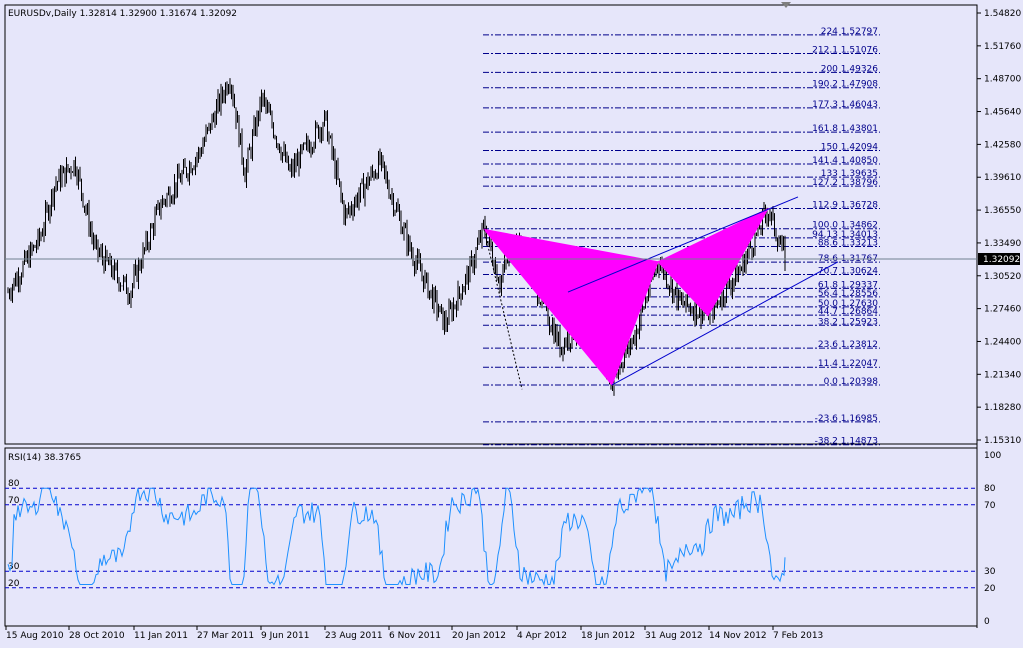 The image size is (1023, 652). I want to click on rsi-axis-label: 30, so click(990, 572).